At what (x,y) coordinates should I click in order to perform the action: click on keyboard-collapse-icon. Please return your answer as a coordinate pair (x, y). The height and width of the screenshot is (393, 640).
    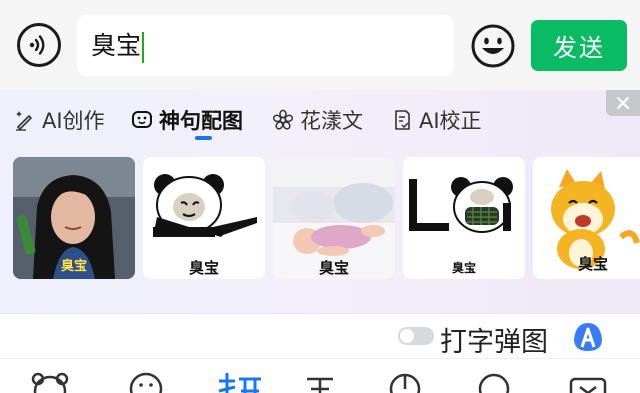
    Looking at the image, I should click on (588, 380).